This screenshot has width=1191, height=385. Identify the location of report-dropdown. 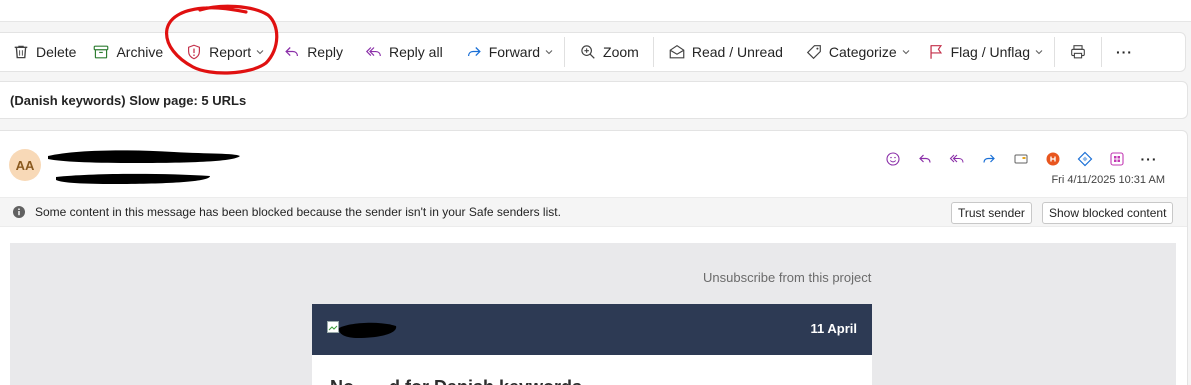
(262, 52).